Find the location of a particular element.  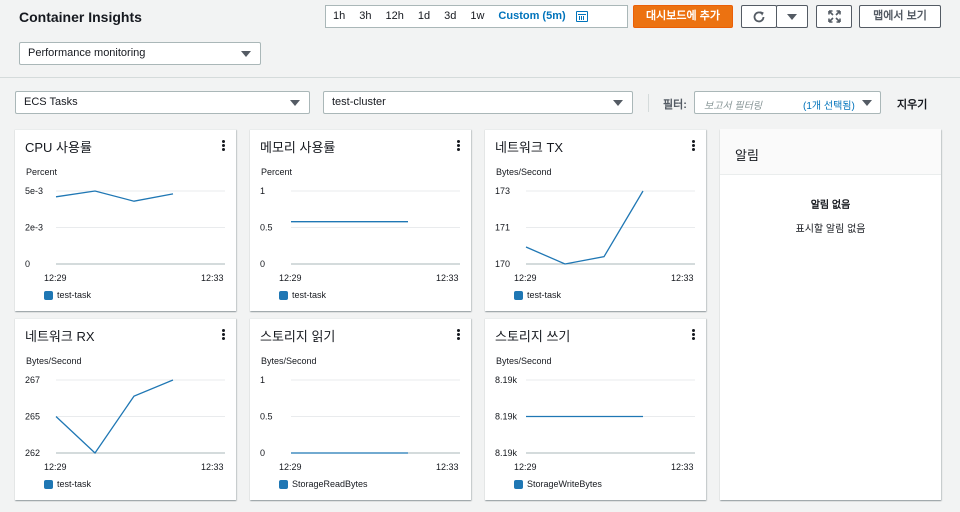

resource-type-select: ECS Tasks is located at coordinates (162, 102).